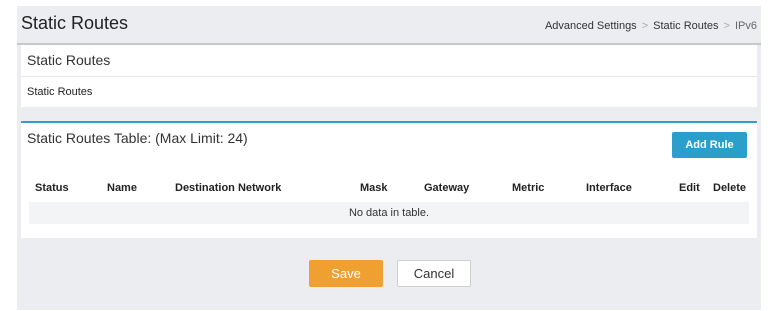 This screenshot has width=773, height=311. What do you see at coordinates (374, 188) in the screenshot?
I see `column-header-mask: Mask` at bounding box center [374, 188].